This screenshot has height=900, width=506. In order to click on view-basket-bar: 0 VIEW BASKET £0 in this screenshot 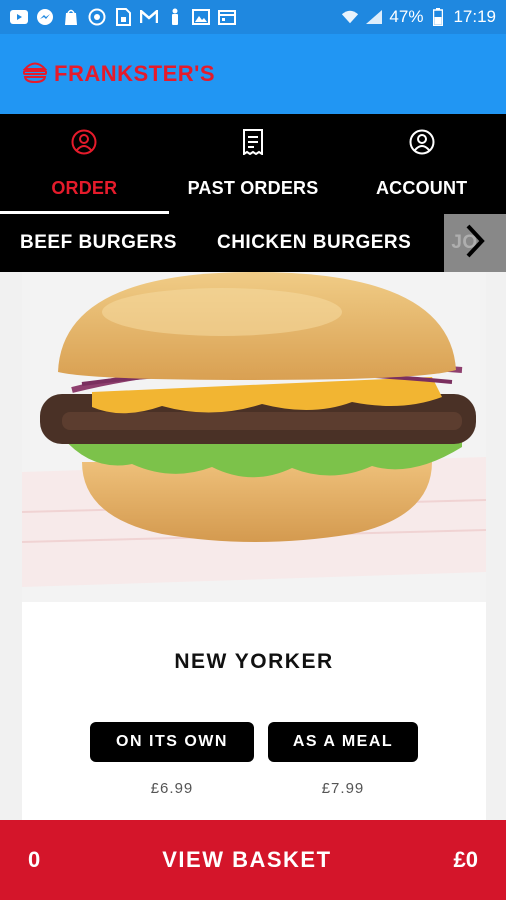, I will do `click(253, 860)`.